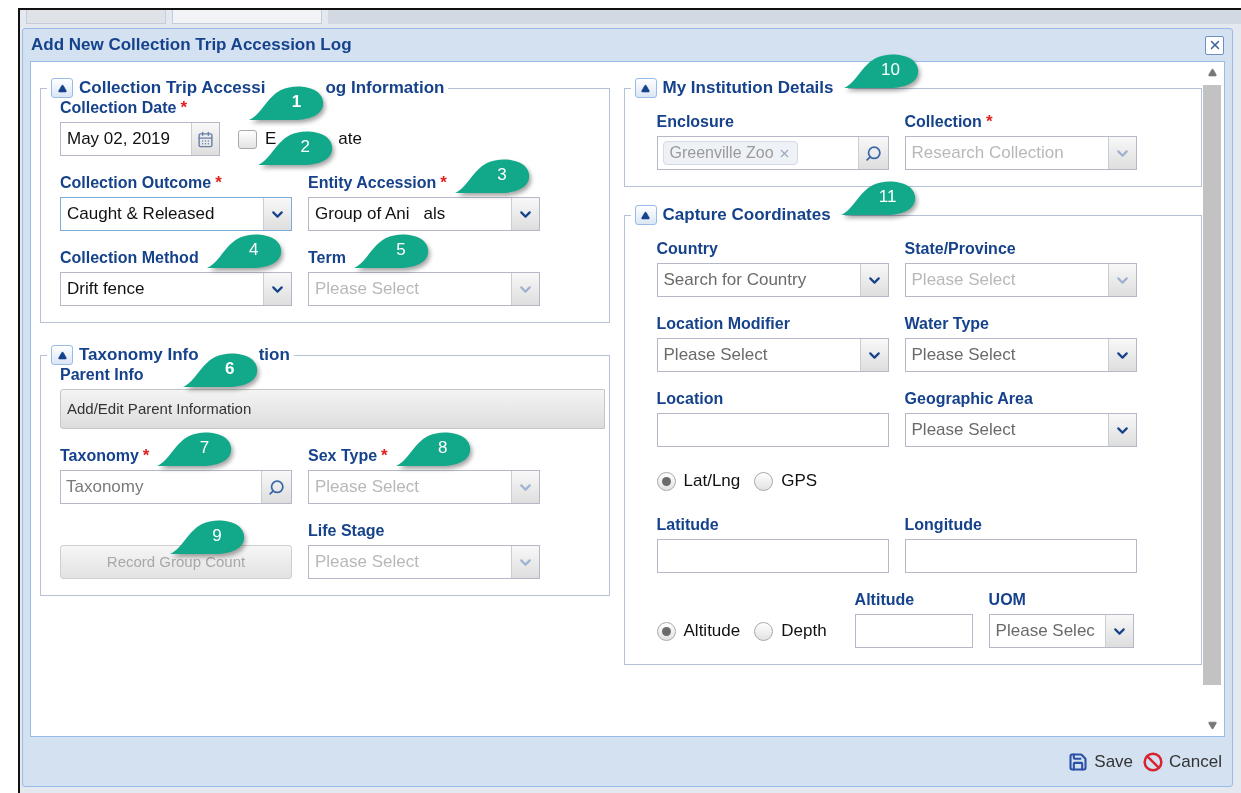 The image size is (1241, 793). What do you see at coordinates (1153, 761) in the screenshot?
I see `cancel-icon` at bounding box center [1153, 761].